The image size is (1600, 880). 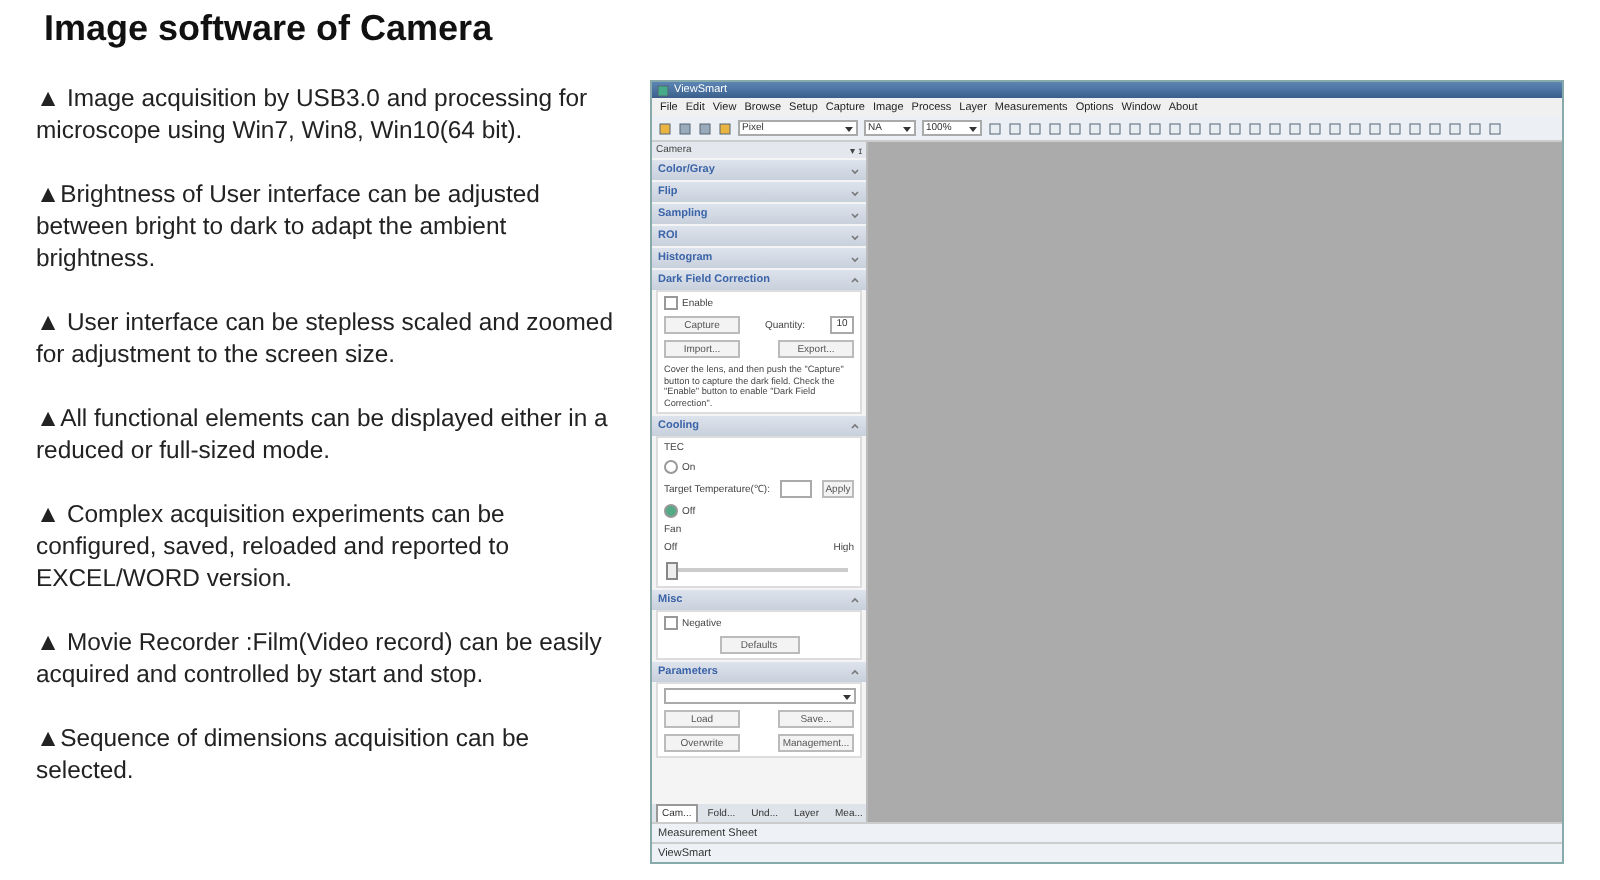 What do you see at coordinates (273, 546) in the screenshot?
I see `feature-text: ▲ Complex acquisition experiments can be configured, saved, reloaded and reported to EXCEL/WORD version.` at bounding box center [273, 546].